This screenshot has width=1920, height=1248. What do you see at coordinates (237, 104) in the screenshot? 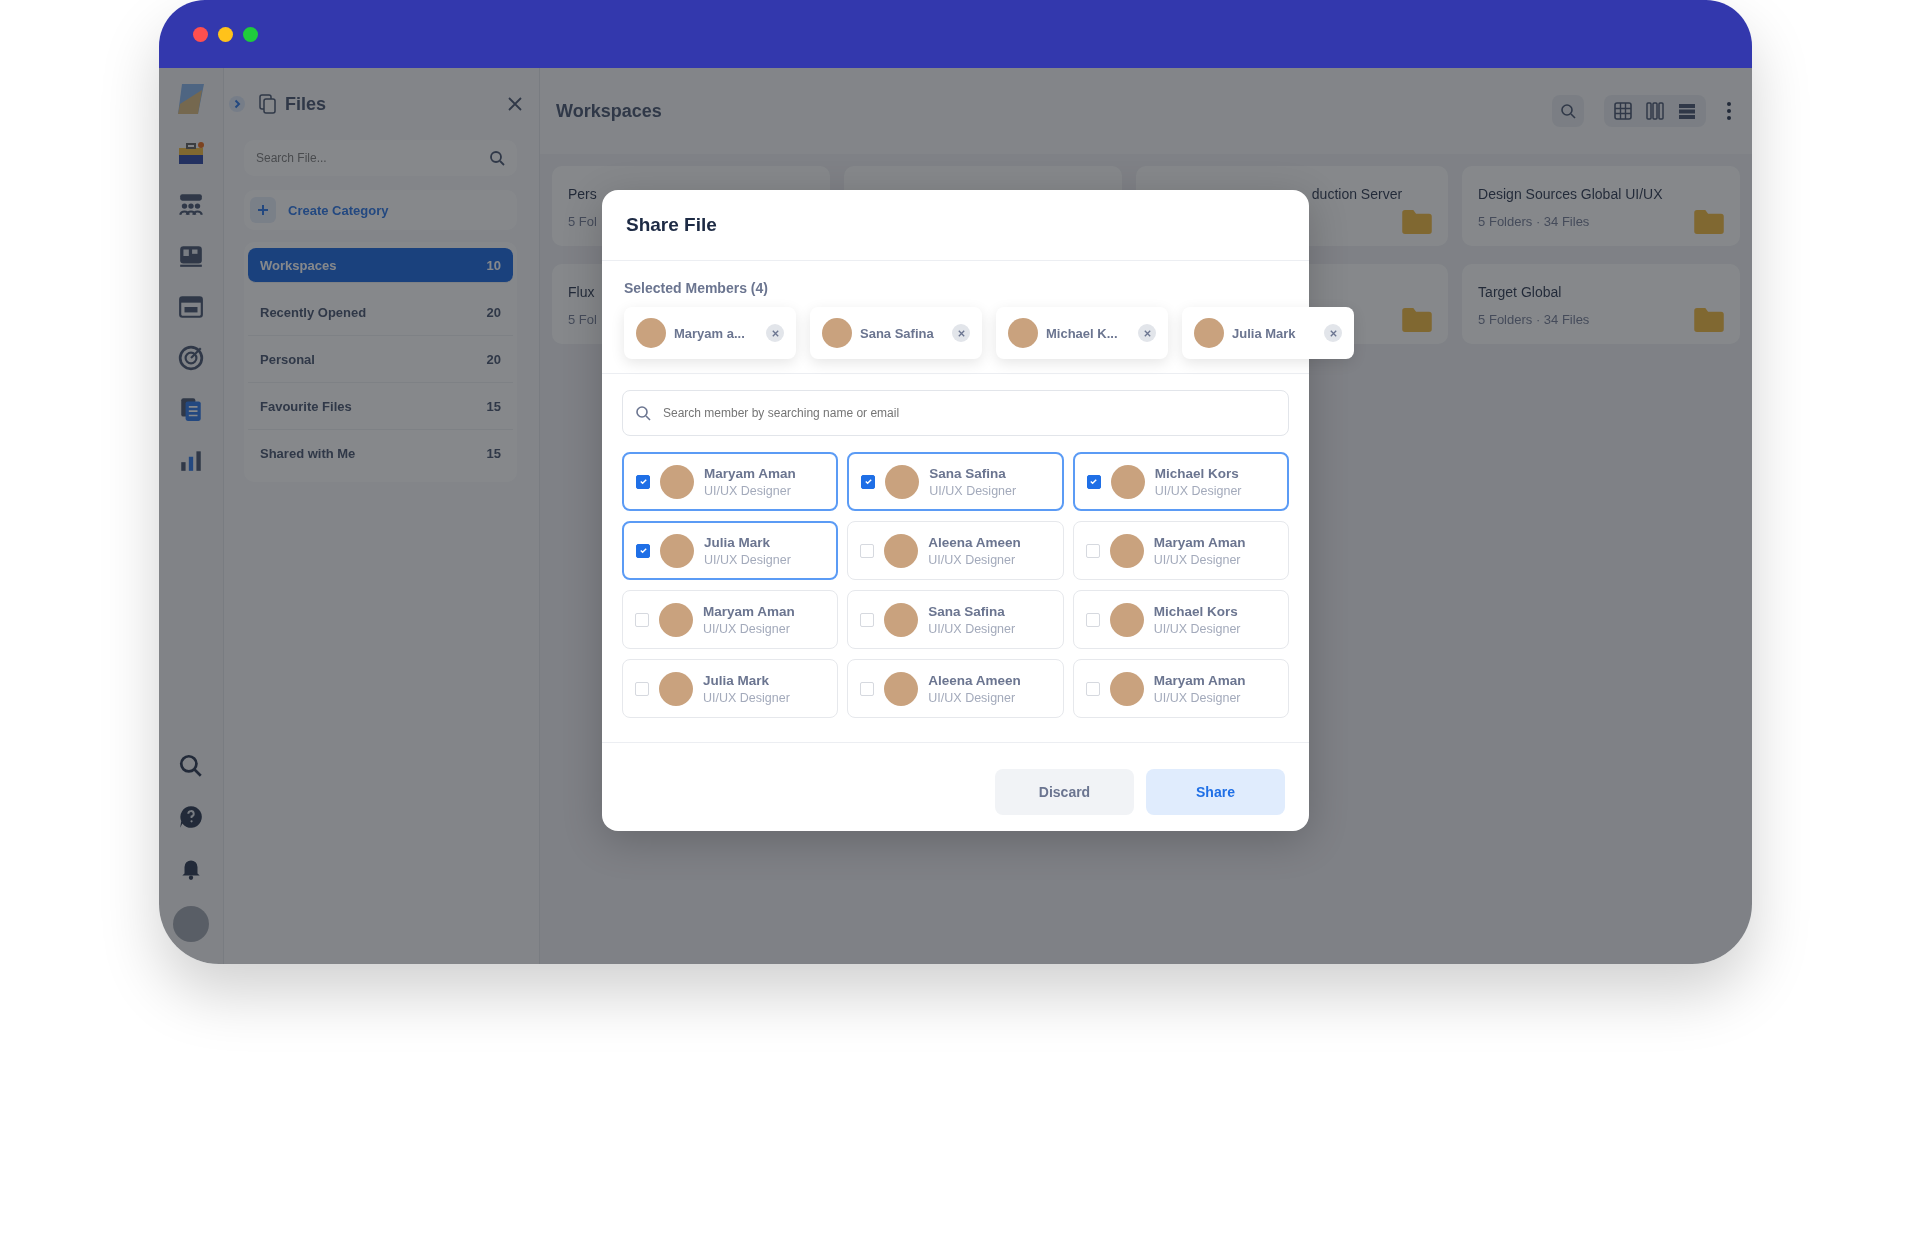
I see `expand-icon` at bounding box center [237, 104].